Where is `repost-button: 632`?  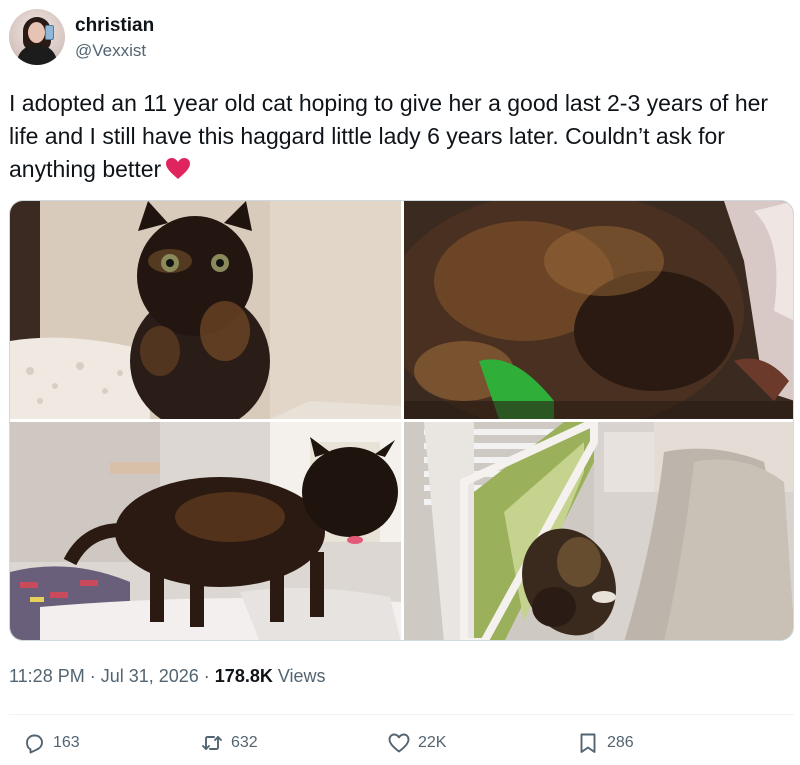
repost-button: 632 is located at coordinates (229, 743).